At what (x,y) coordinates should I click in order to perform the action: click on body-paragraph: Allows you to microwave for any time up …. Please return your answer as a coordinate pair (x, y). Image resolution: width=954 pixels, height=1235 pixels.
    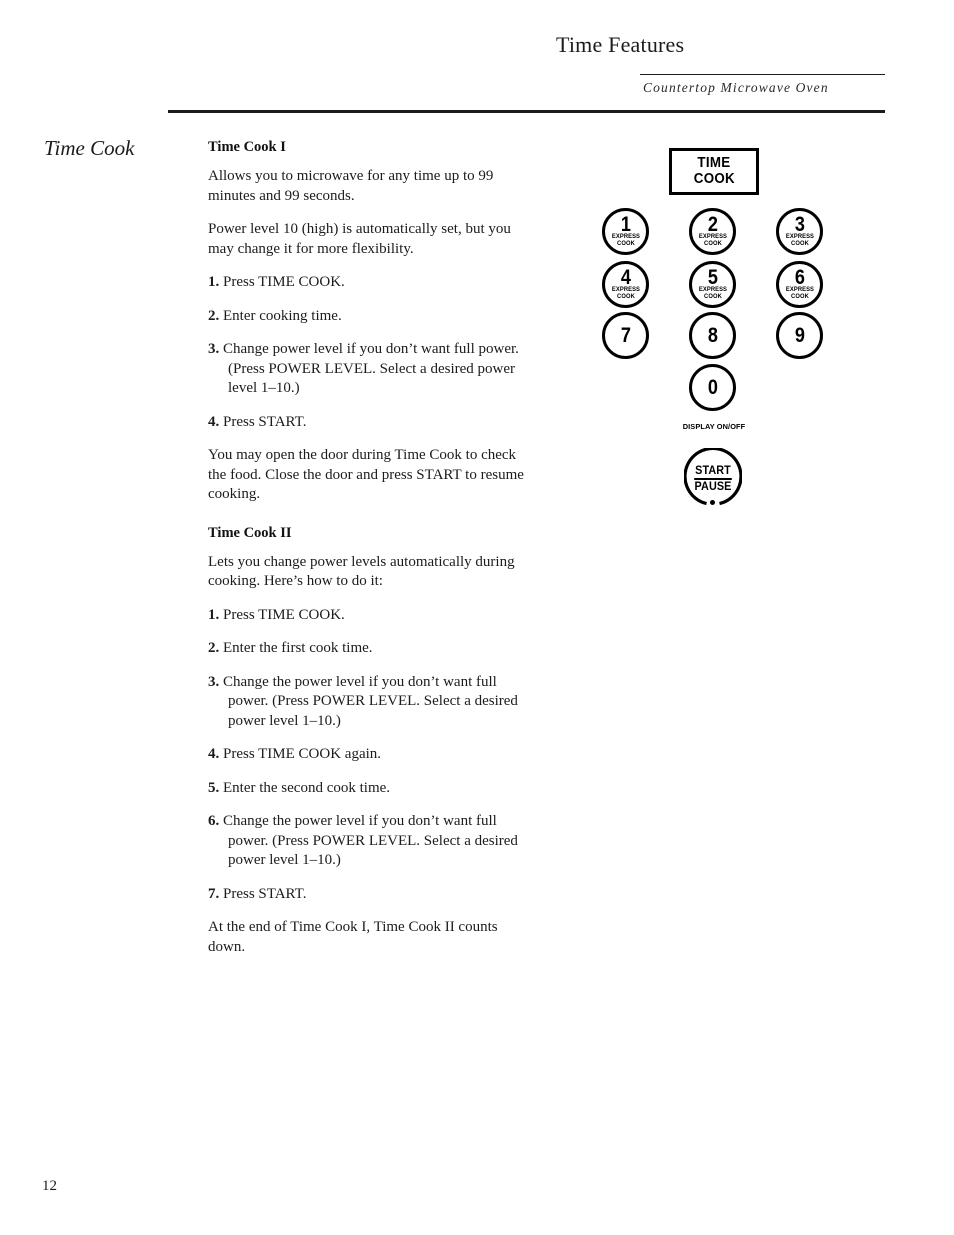
    Looking at the image, I should click on (351, 186).